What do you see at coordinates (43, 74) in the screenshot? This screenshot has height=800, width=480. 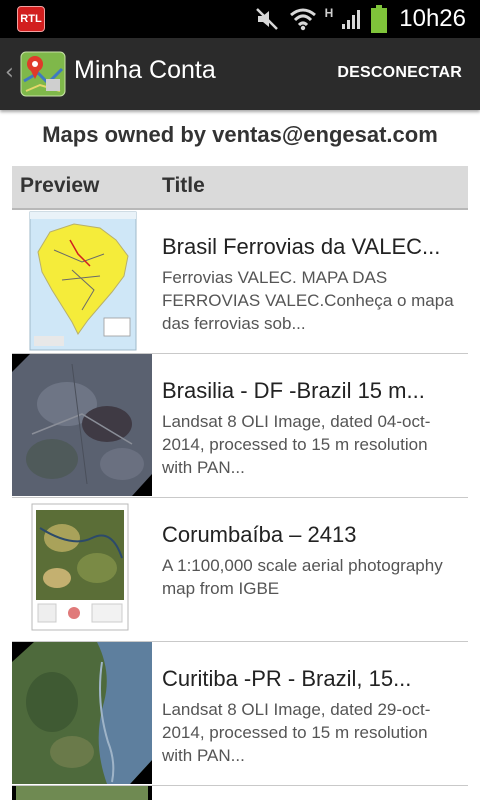 I see `map-pin-icon` at bounding box center [43, 74].